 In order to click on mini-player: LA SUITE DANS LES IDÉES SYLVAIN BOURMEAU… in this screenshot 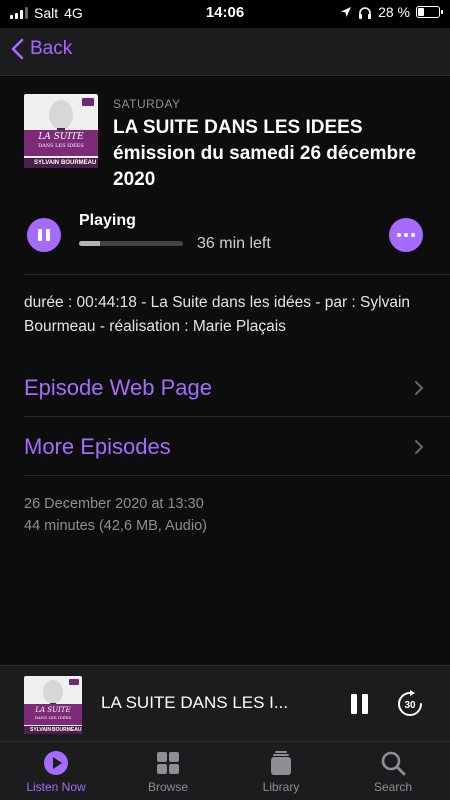, I will do `click(225, 703)`.